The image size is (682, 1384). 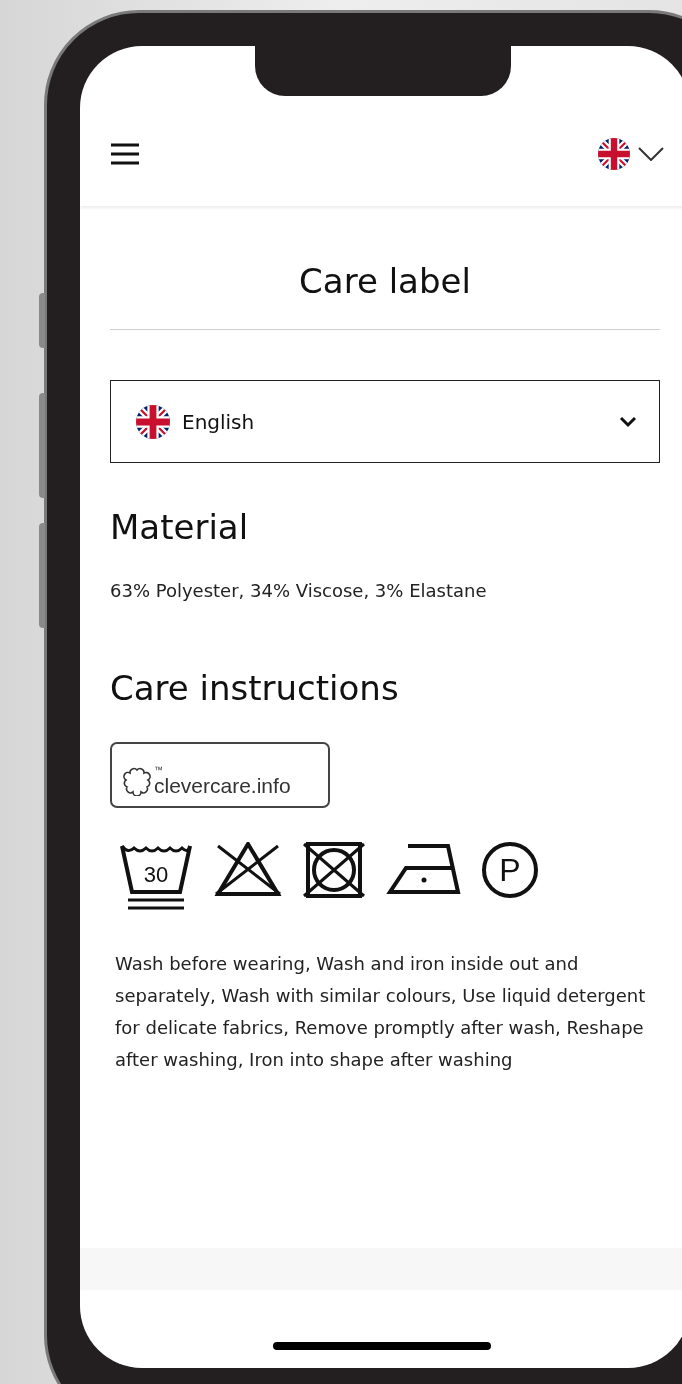 What do you see at coordinates (424, 869) in the screenshot?
I see `iron-icon` at bounding box center [424, 869].